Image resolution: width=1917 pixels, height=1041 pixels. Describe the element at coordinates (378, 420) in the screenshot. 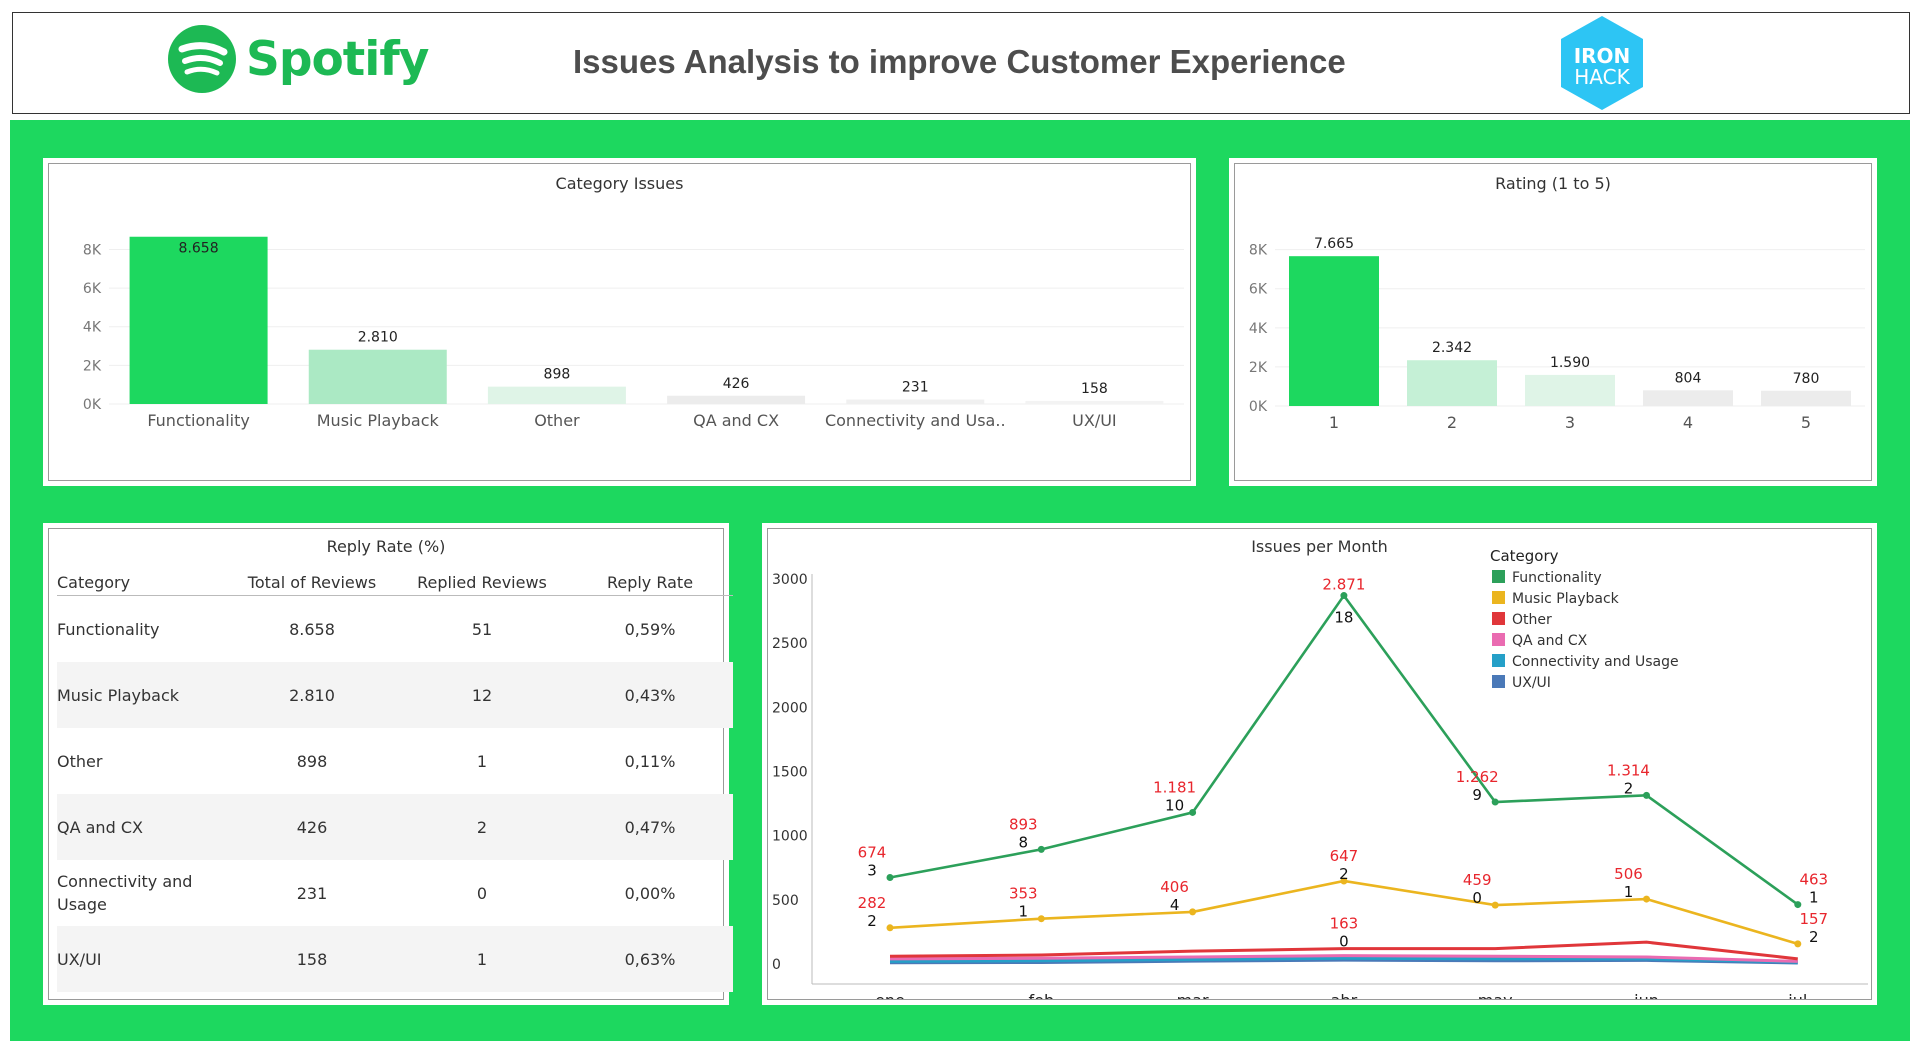

I see `category-label: Music Playback` at that location.